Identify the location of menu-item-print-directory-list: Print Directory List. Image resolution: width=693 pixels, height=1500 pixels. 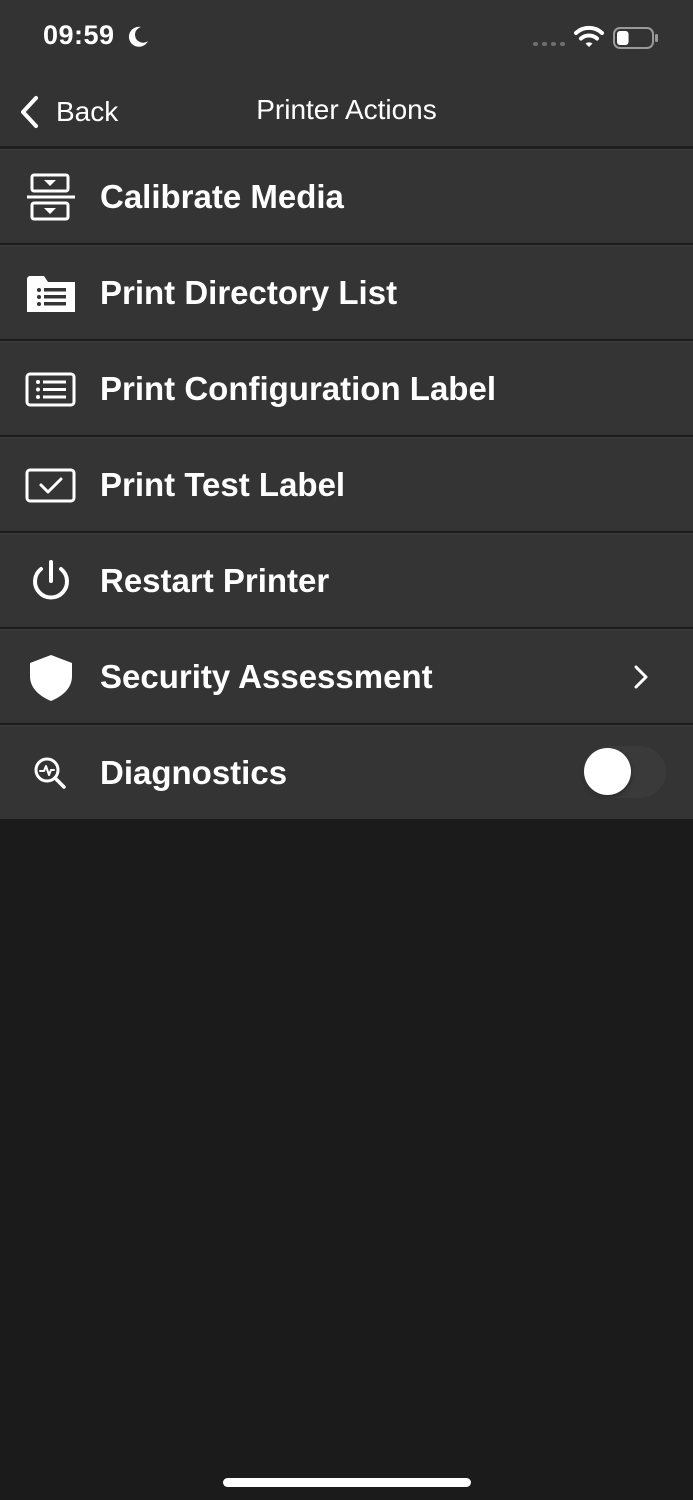
(346, 293).